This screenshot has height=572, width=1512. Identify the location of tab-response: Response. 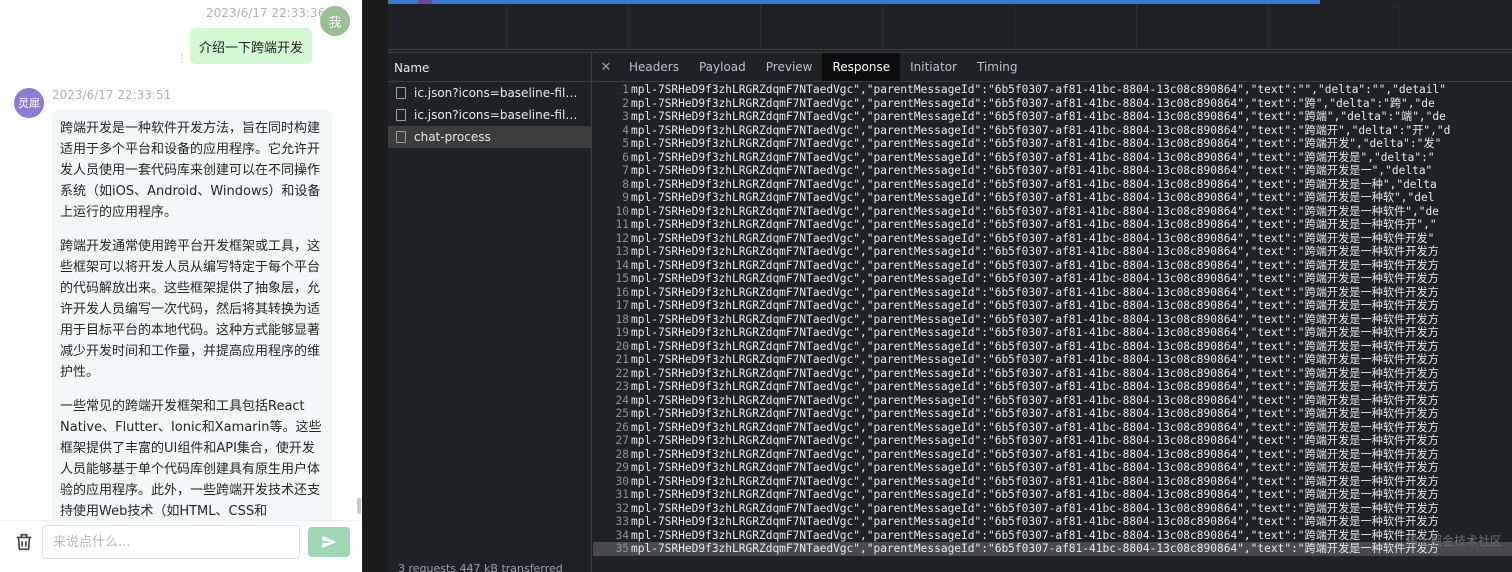
(861, 67).